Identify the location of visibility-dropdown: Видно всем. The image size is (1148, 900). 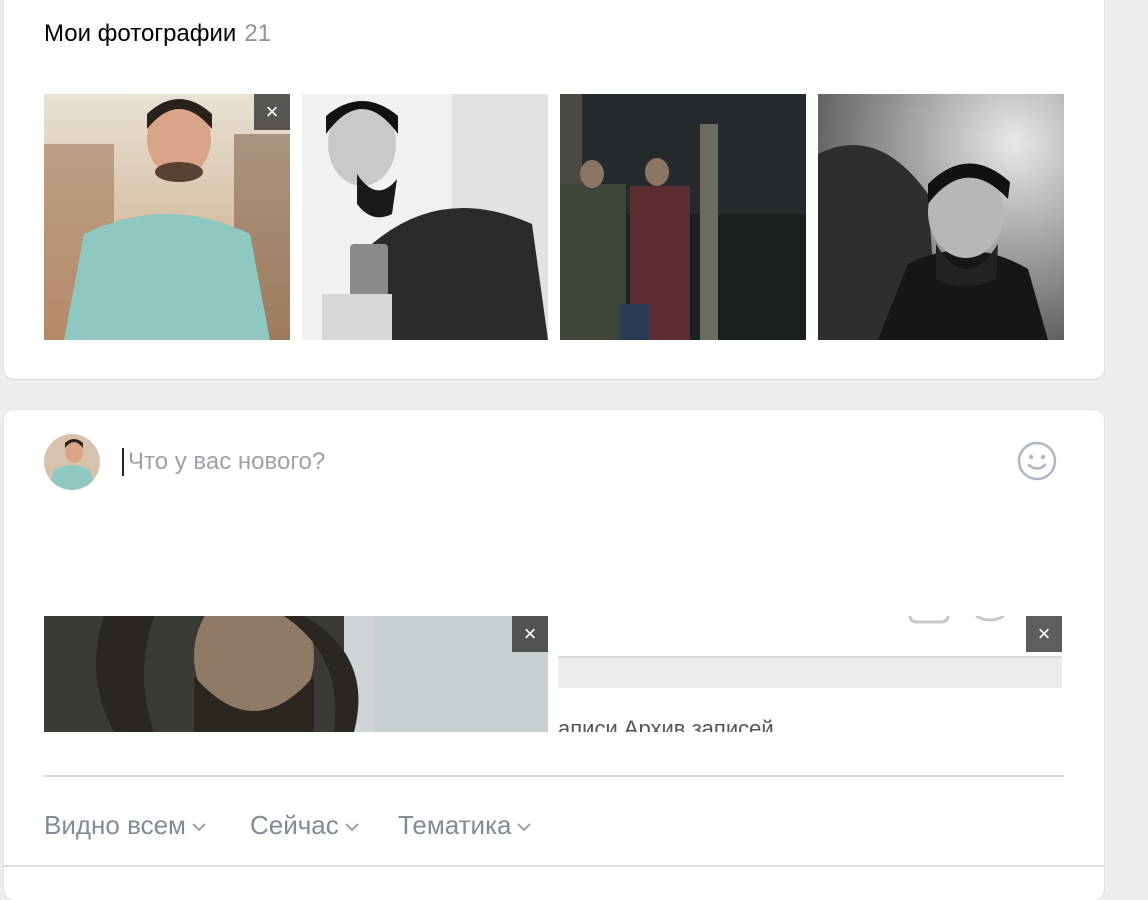
(125, 825).